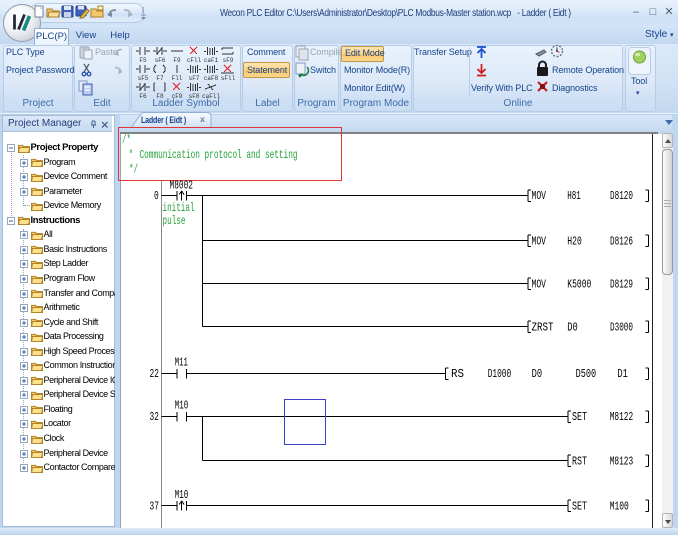  What do you see at coordinates (154, 417) in the screenshot?
I see `svg-text: 32` at bounding box center [154, 417].